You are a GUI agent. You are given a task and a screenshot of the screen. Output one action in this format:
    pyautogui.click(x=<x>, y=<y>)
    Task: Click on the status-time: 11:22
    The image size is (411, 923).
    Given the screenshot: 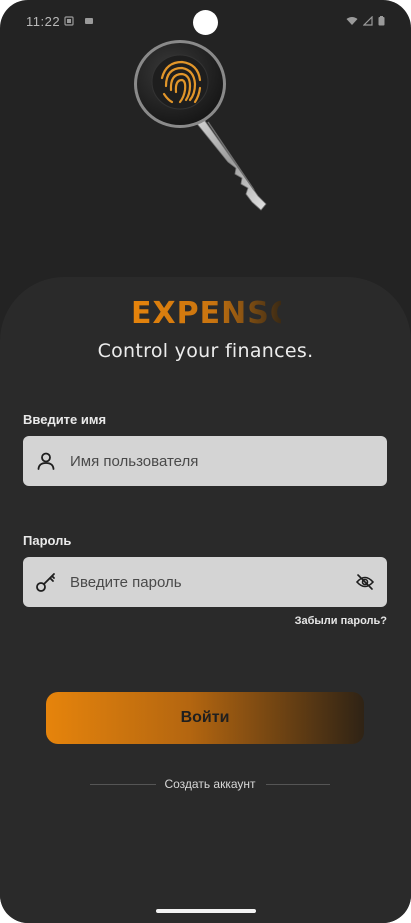 What is the action you would take?
    pyautogui.click(x=43, y=21)
    